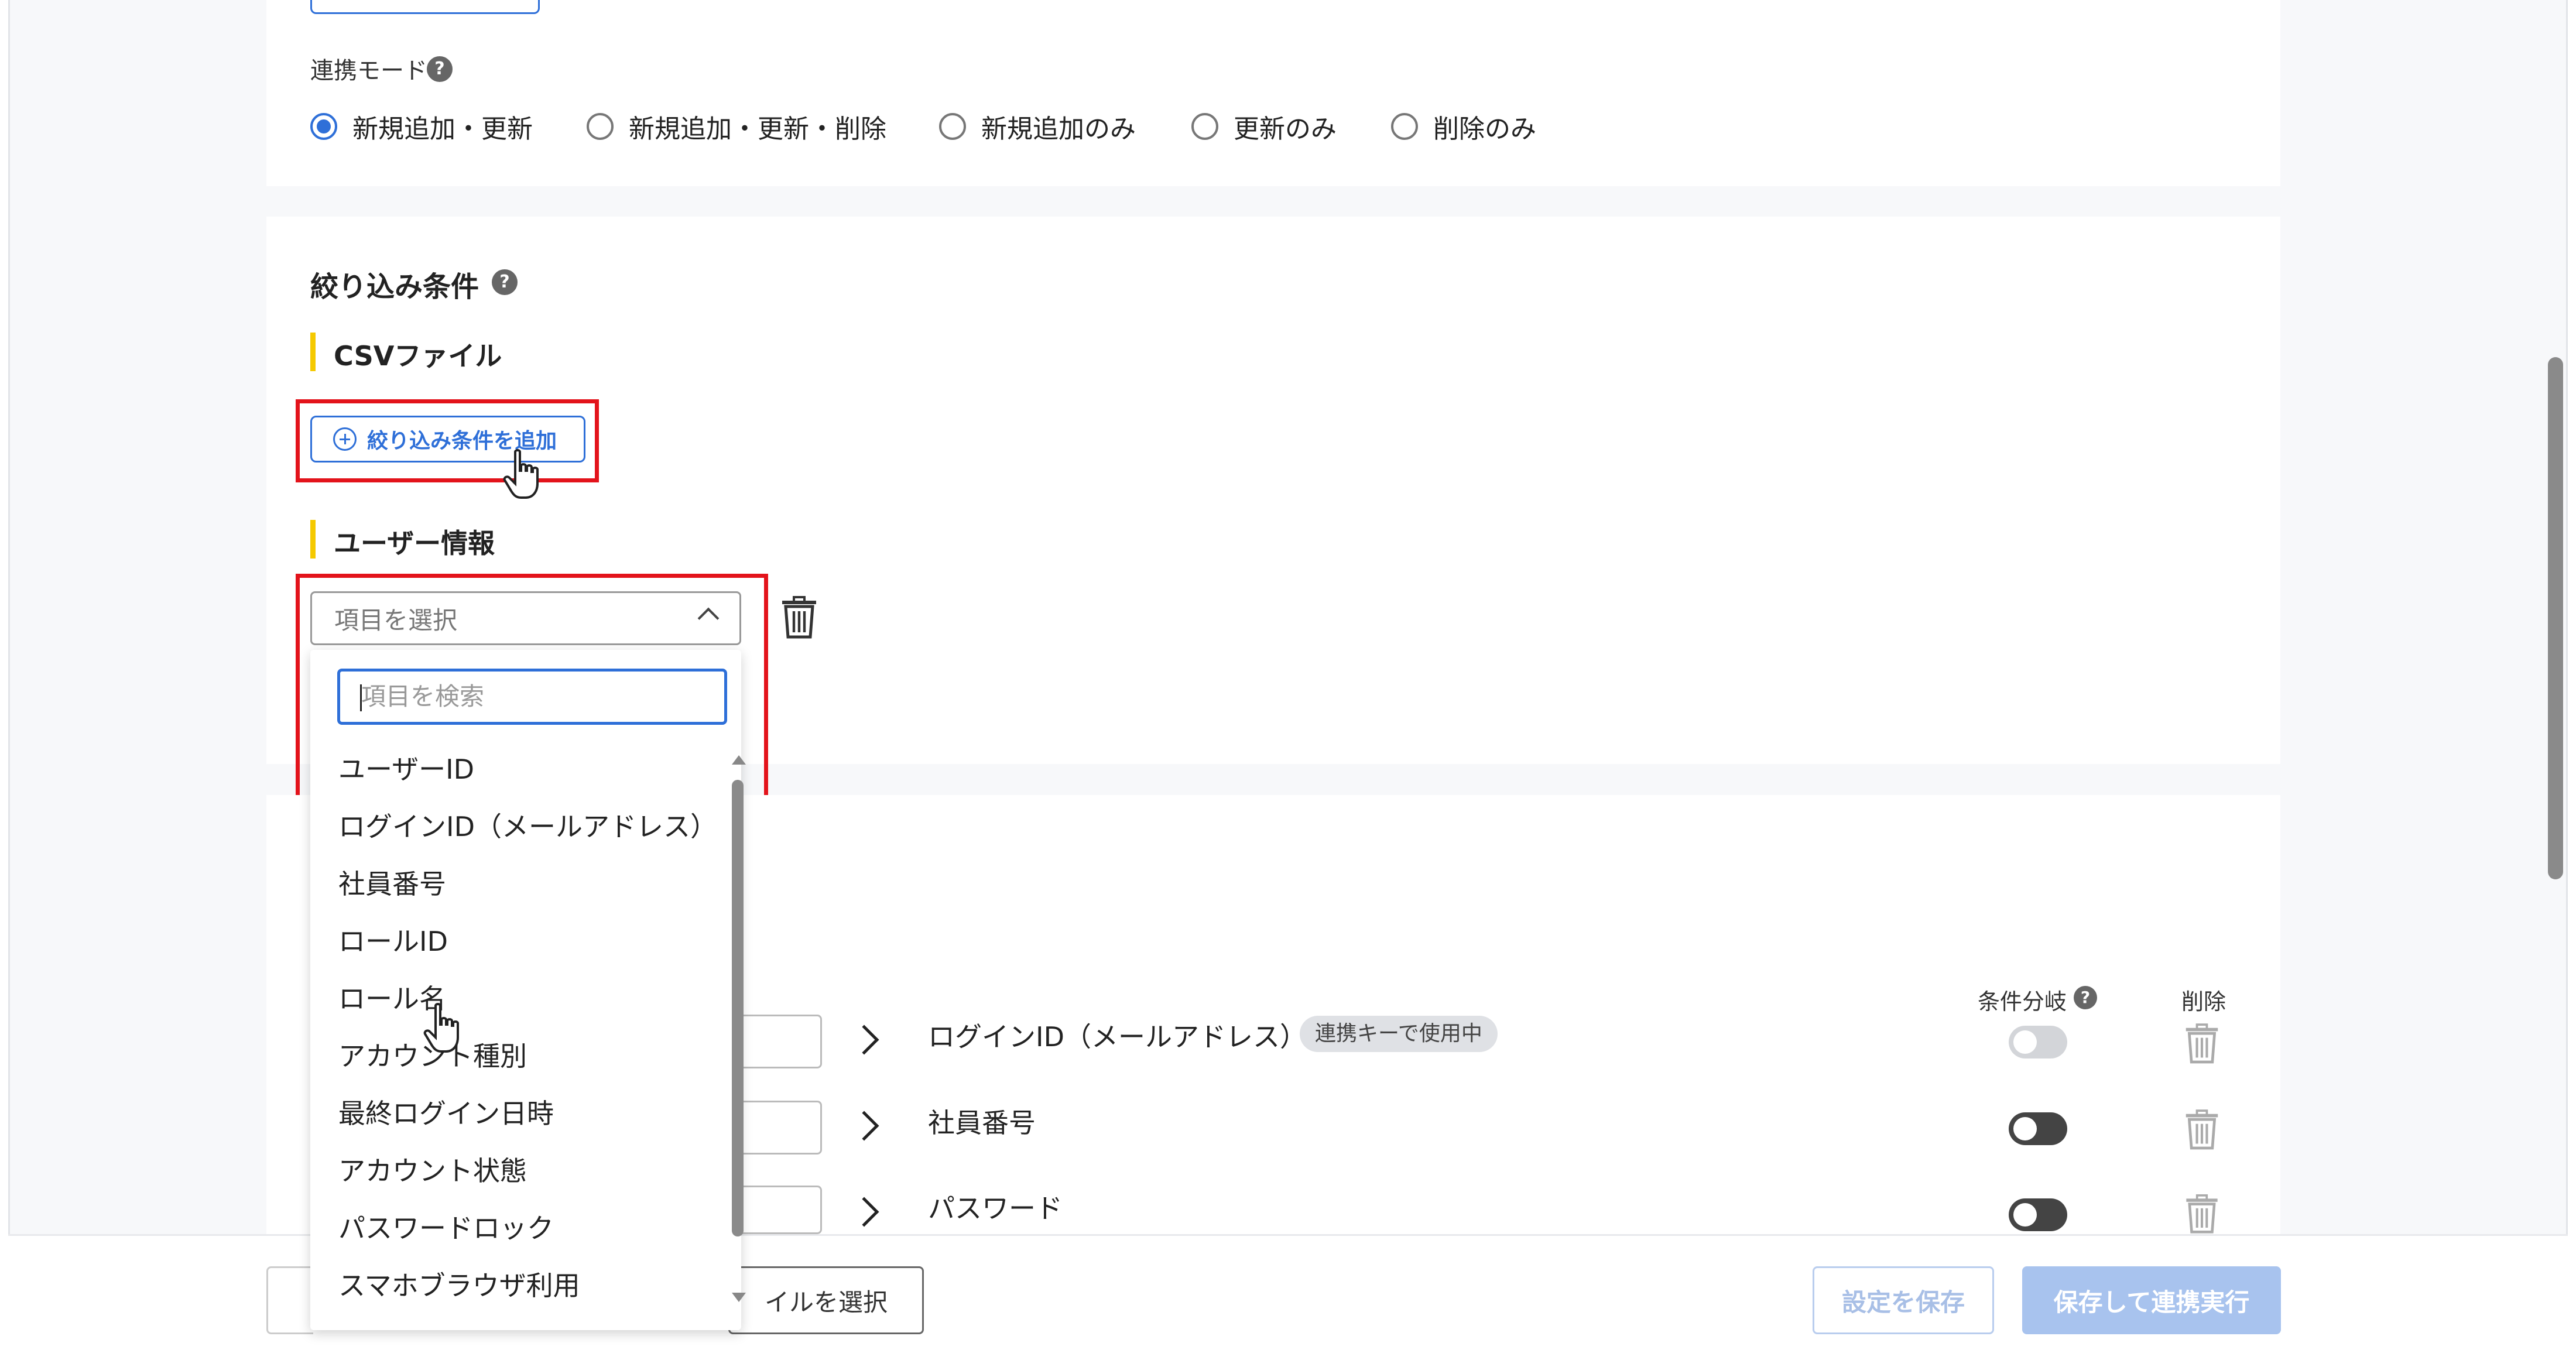 This screenshot has height=1360, width=2576. Describe the element at coordinates (361, 697) in the screenshot. I see `text-caret` at that location.